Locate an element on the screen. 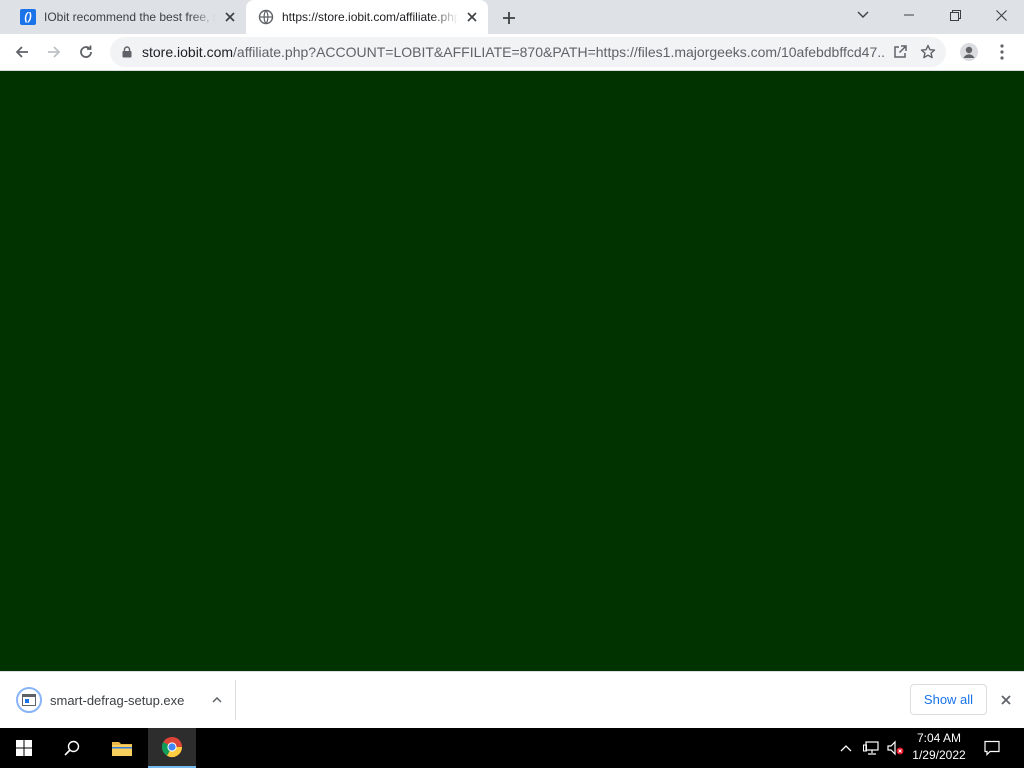  reload-button is located at coordinates (86, 52).